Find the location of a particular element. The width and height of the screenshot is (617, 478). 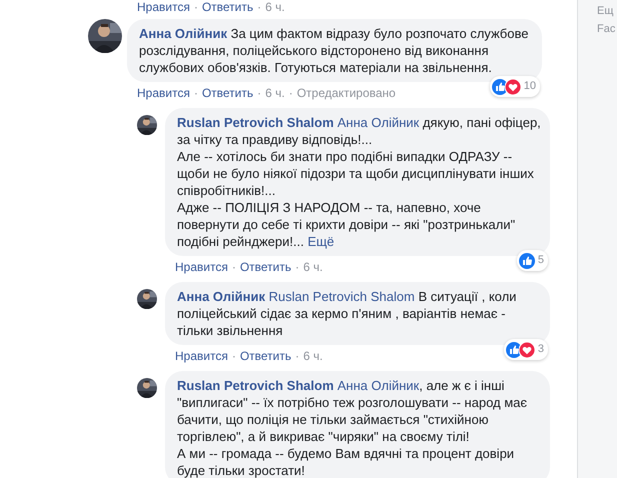

timestamp-text: Отредактировано is located at coordinates (346, 93).